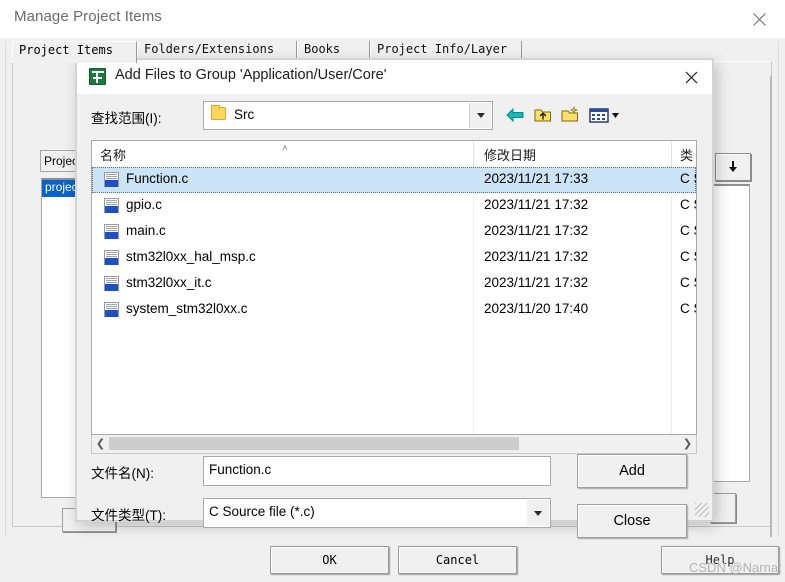 The height and width of the screenshot is (582, 785). What do you see at coordinates (720, 560) in the screenshot?
I see `help-button: Help` at bounding box center [720, 560].